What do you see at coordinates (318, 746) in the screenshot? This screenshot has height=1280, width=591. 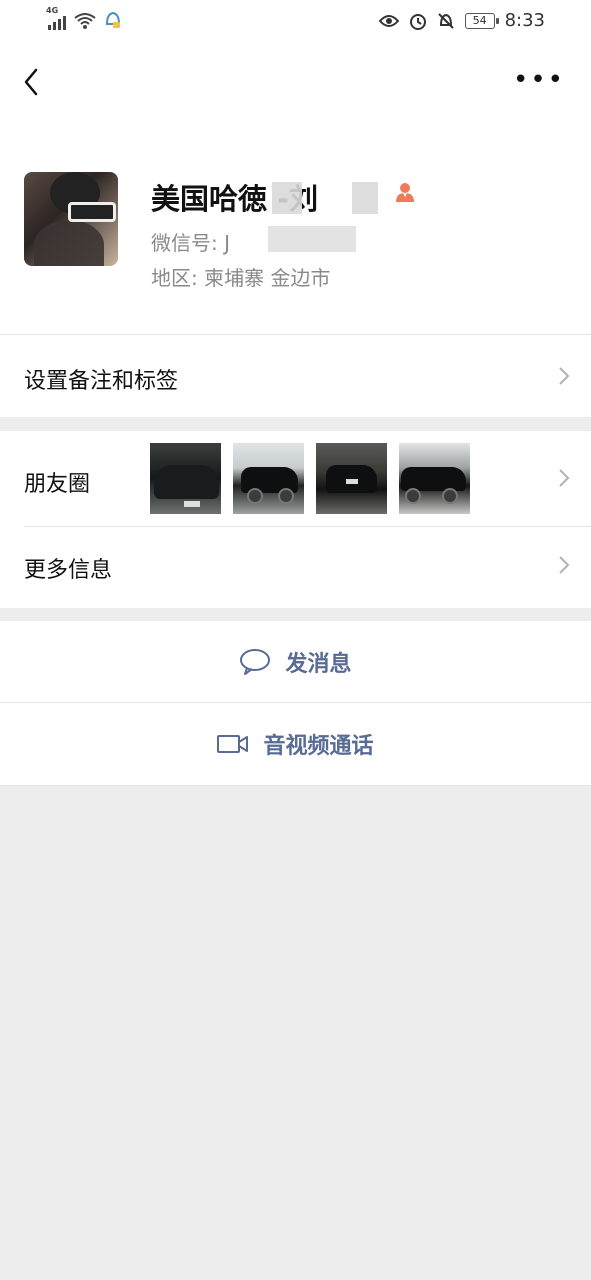 I see `video-call-label: 音视频通话` at bounding box center [318, 746].